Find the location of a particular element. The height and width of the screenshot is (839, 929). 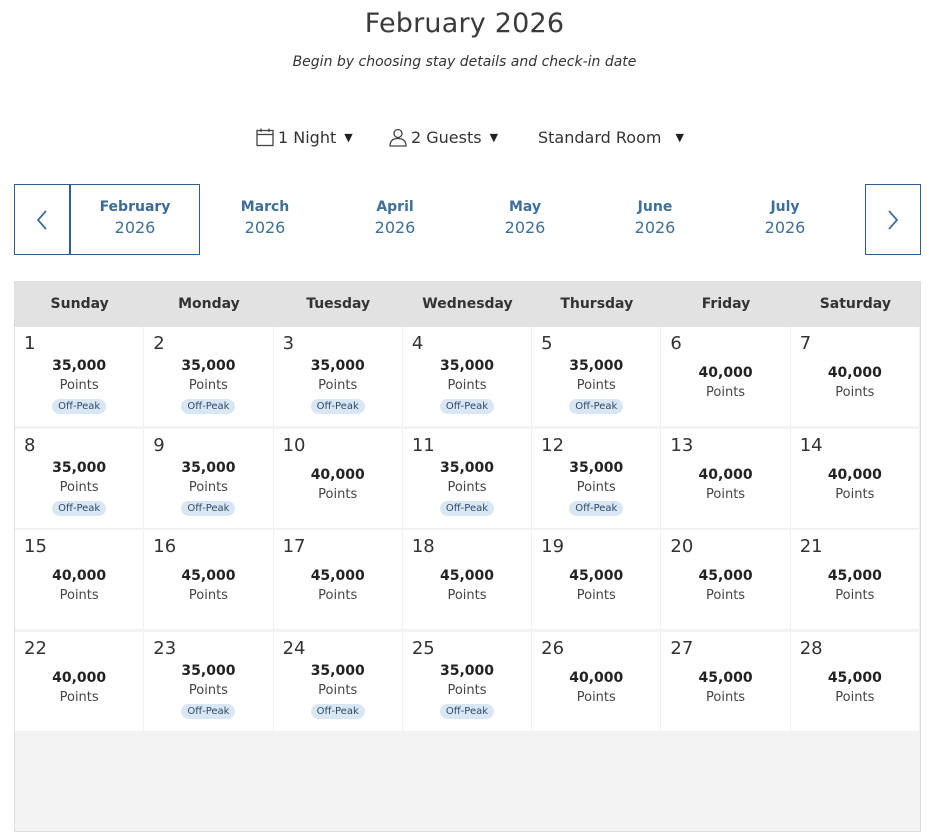

day-number: 5 is located at coordinates (547, 343).